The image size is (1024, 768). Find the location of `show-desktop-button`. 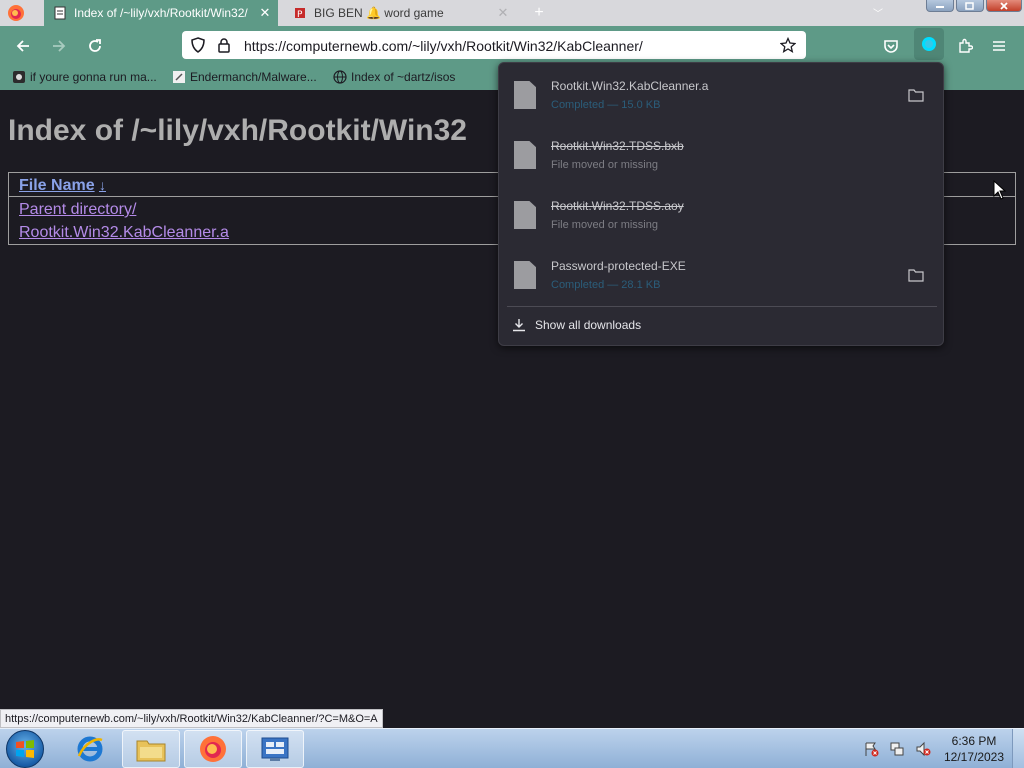

show-desktop-button is located at coordinates (1018, 748).